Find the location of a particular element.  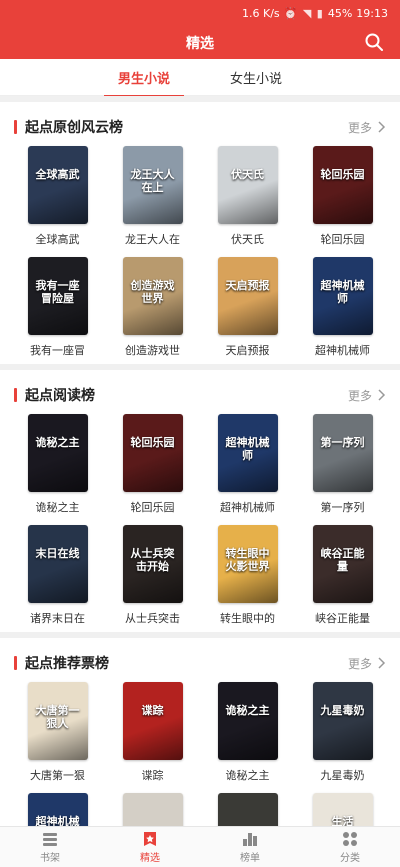

book-cover: 末日在线 is located at coordinates (57, 564).